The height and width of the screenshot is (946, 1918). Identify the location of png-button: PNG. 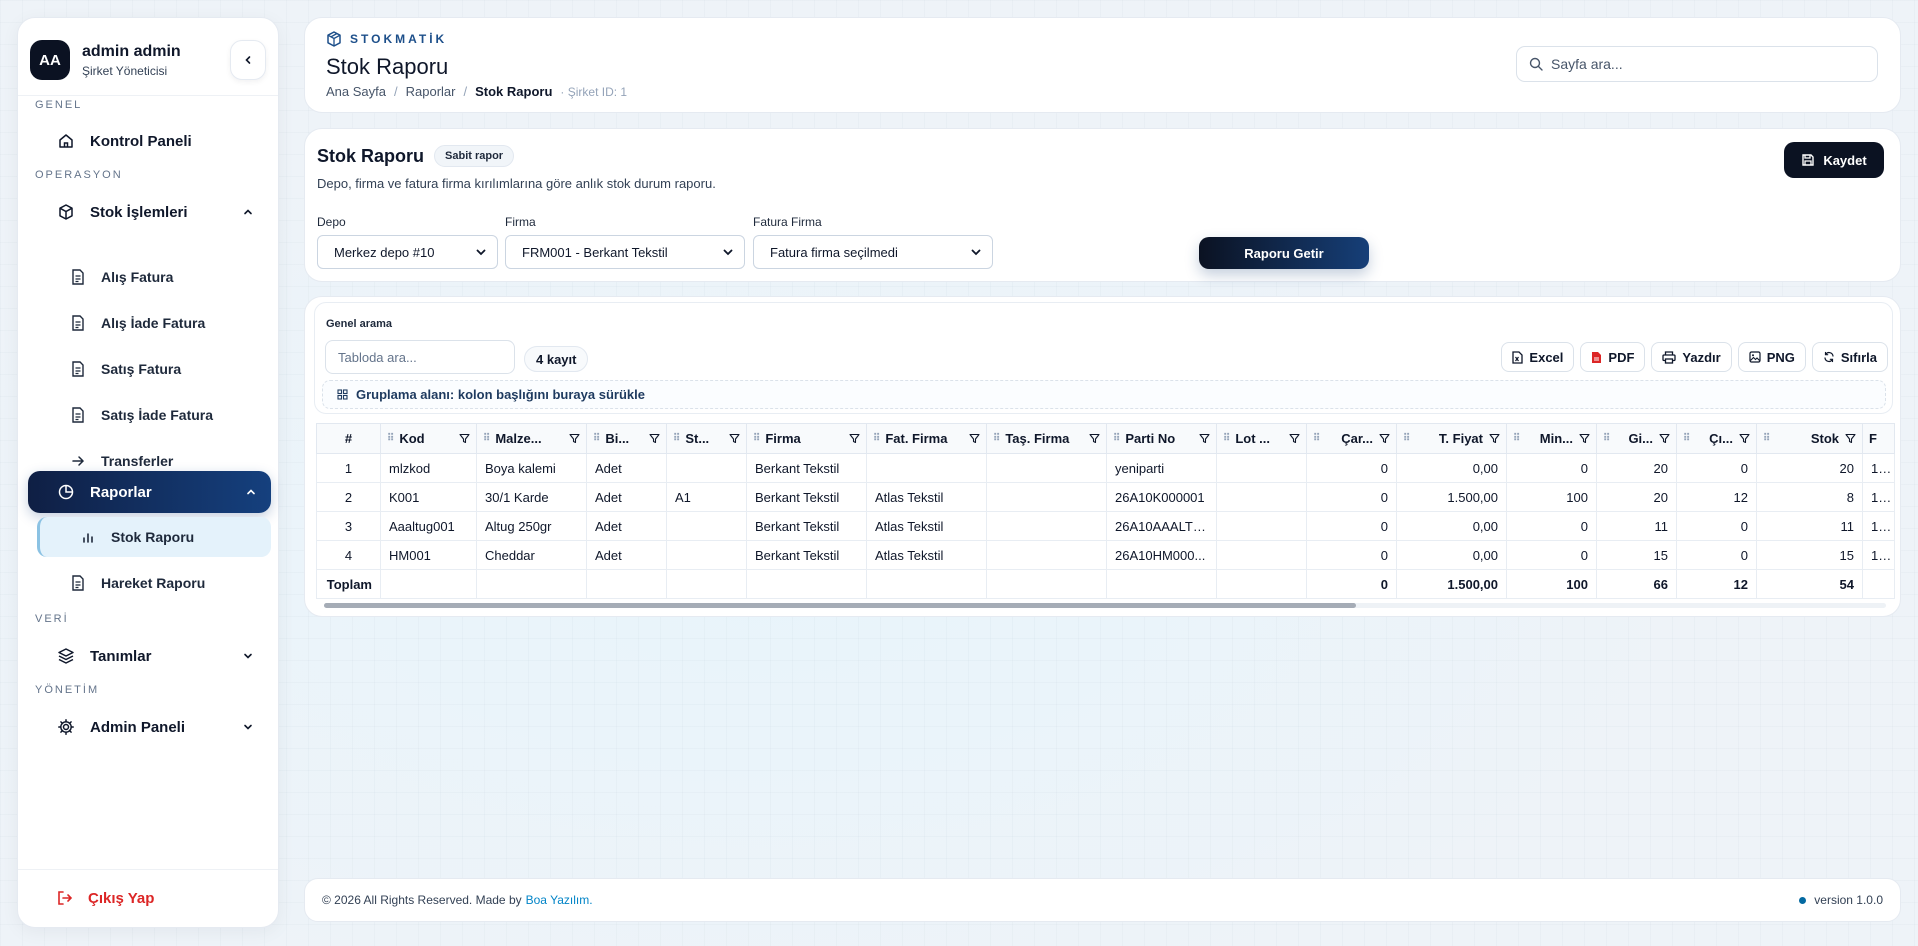
(1771, 357).